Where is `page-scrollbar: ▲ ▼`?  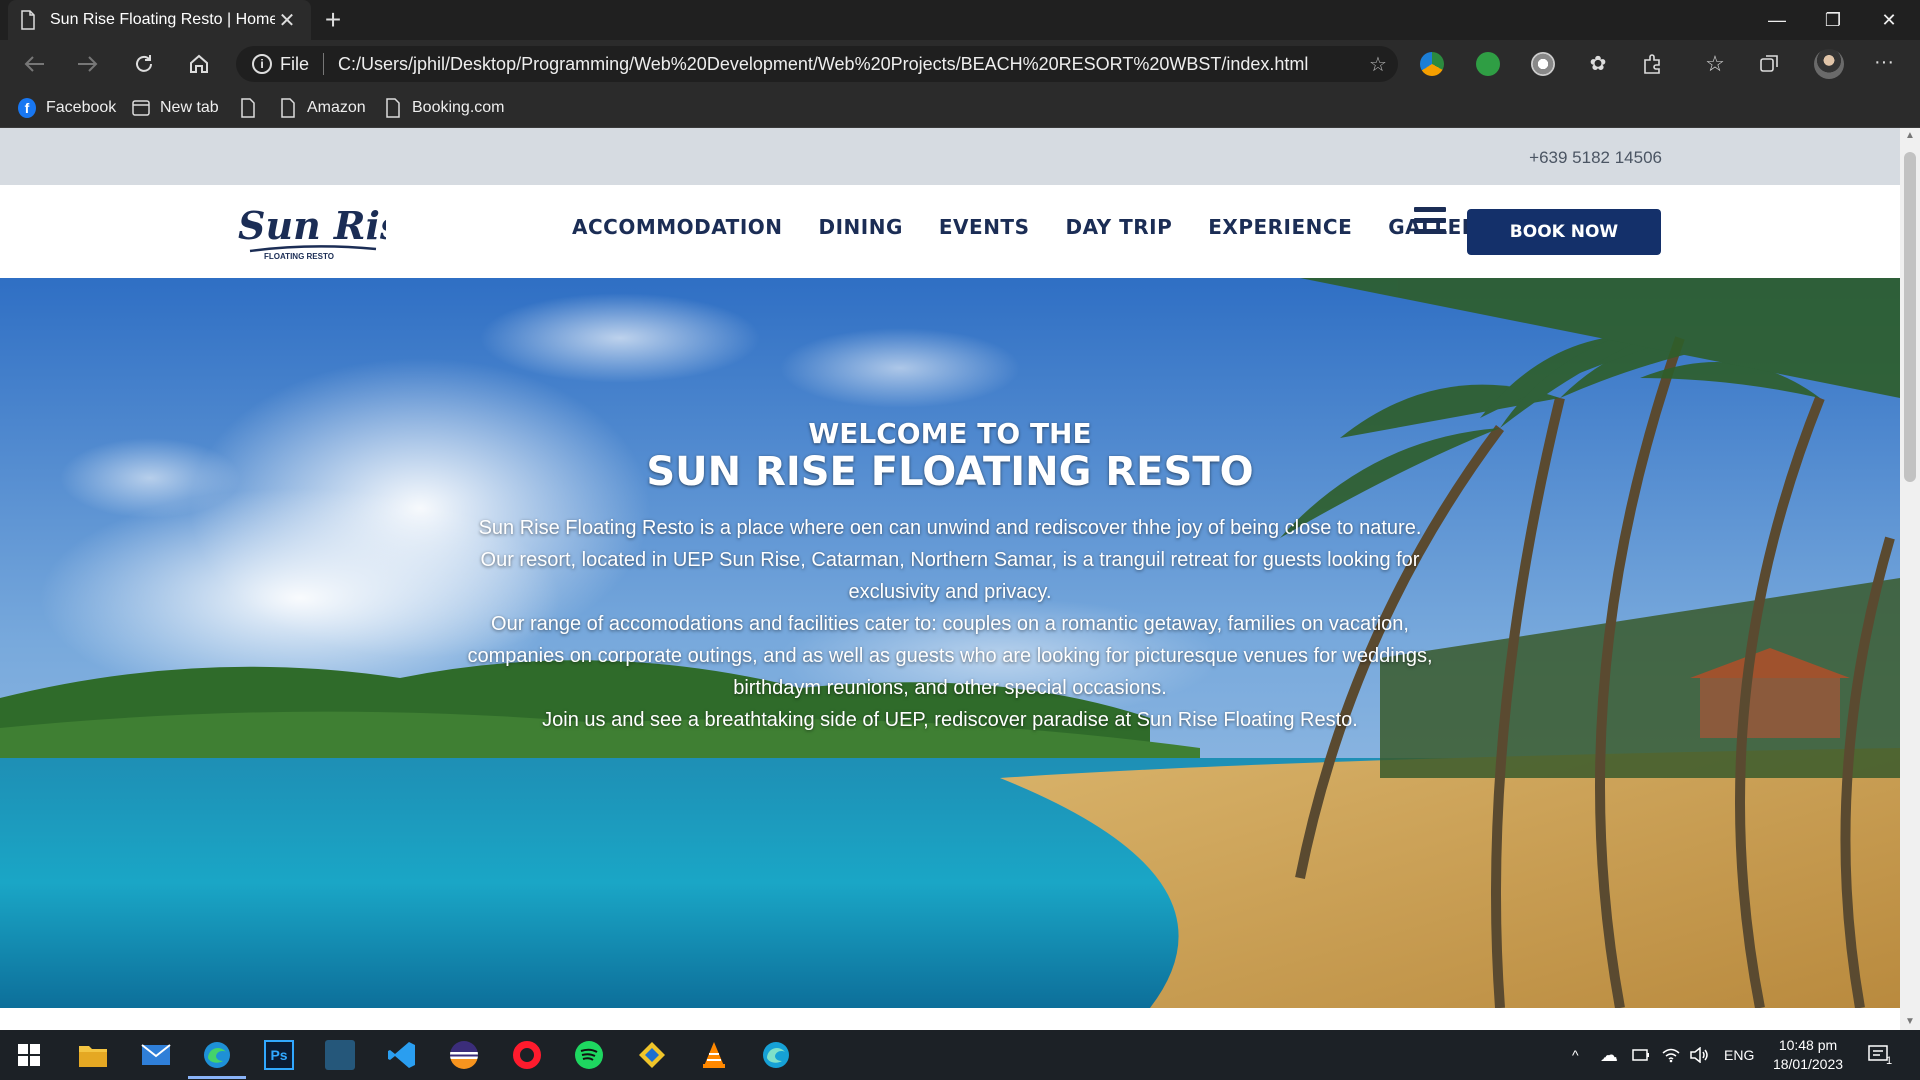
page-scrollbar: ▲ ▼ is located at coordinates (1910, 579).